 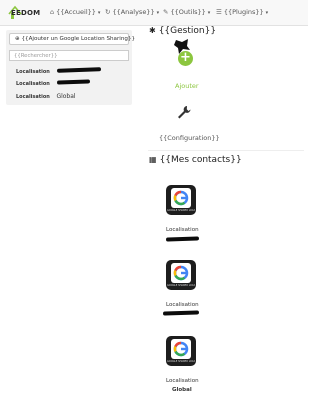 What do you see at coordinates (152, 30) in the screenshot?
I see `cog-icon: ✱` at bounding box center [152, 30].